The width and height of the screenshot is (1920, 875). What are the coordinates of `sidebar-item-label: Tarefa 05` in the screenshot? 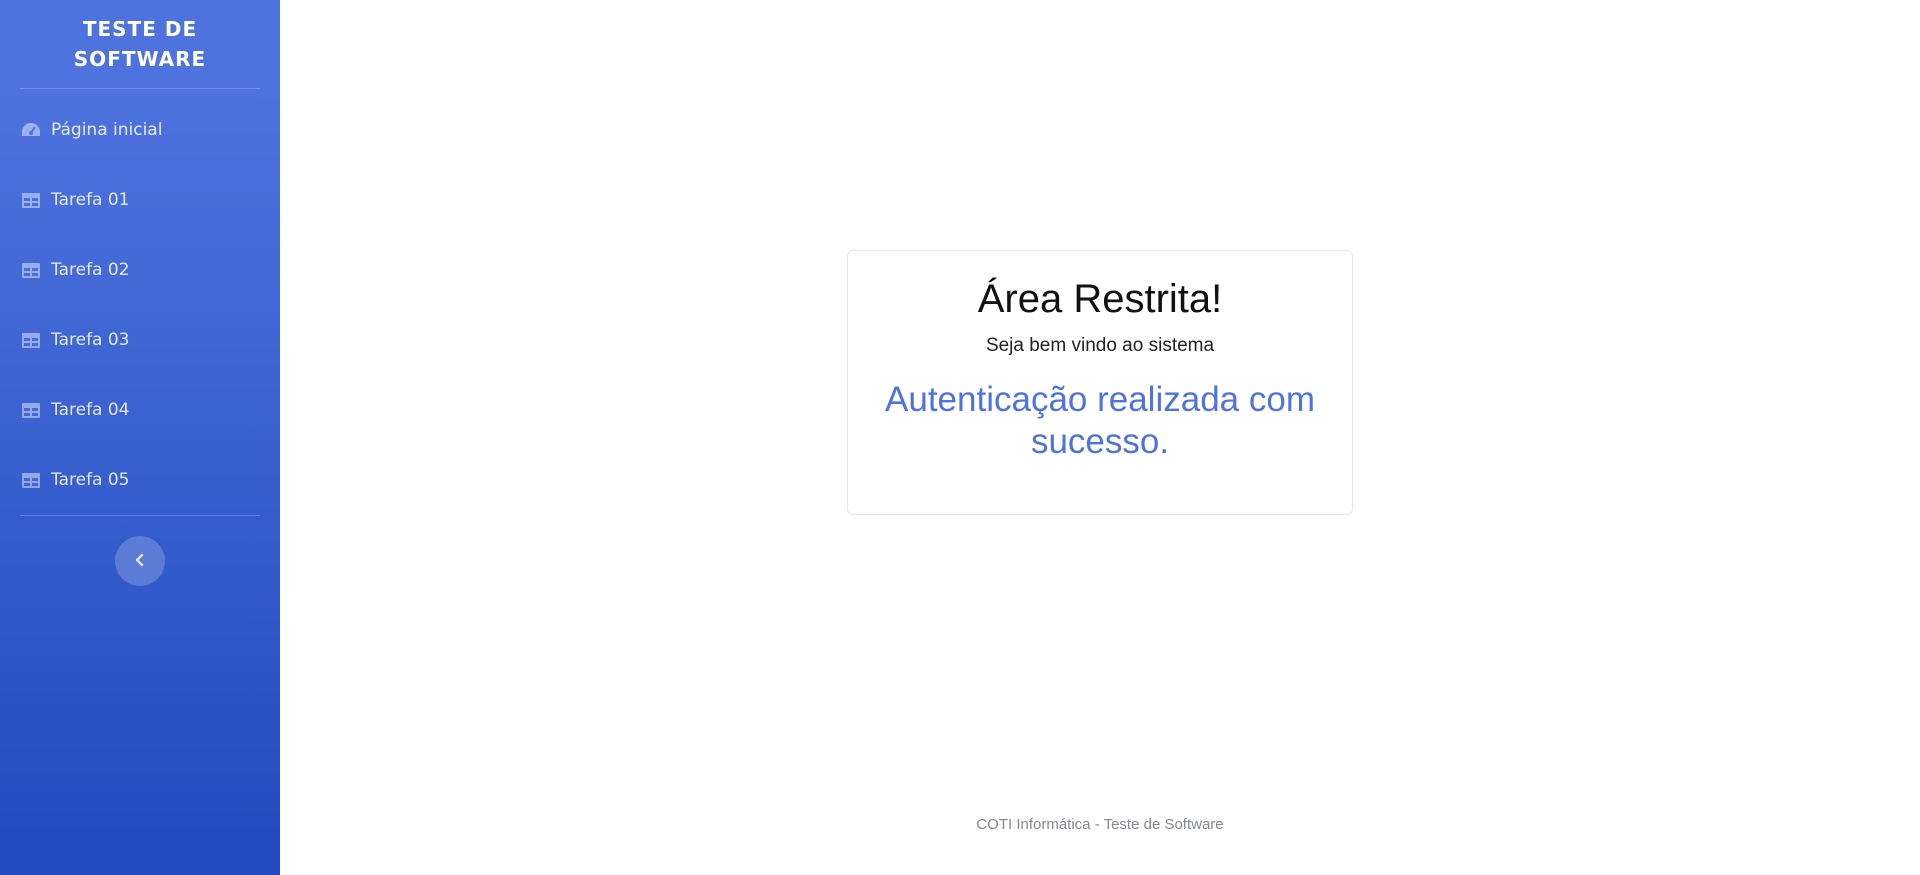 It's located at (90, 480).